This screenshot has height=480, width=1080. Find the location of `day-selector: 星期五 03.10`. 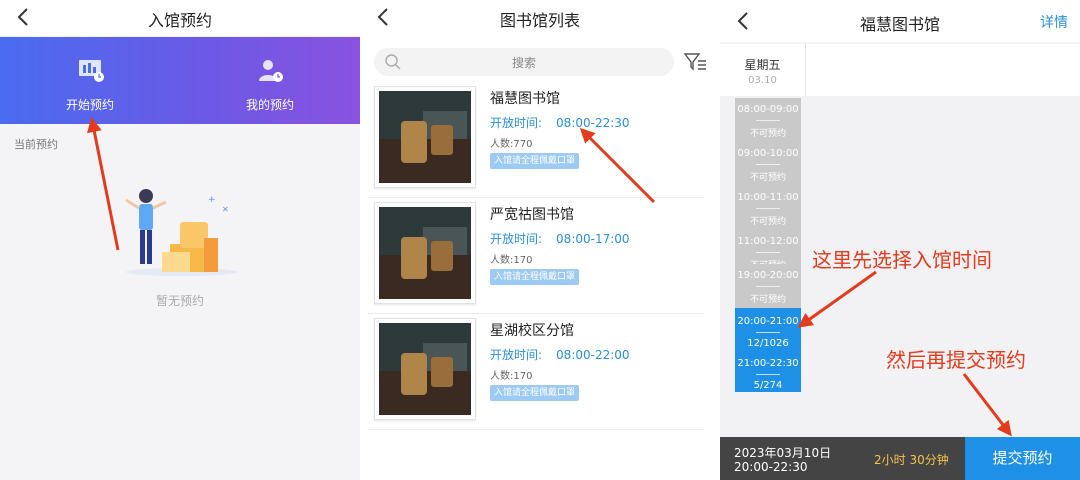

day-selector: 星期五 03.10 is located at coordinates (900, 70).